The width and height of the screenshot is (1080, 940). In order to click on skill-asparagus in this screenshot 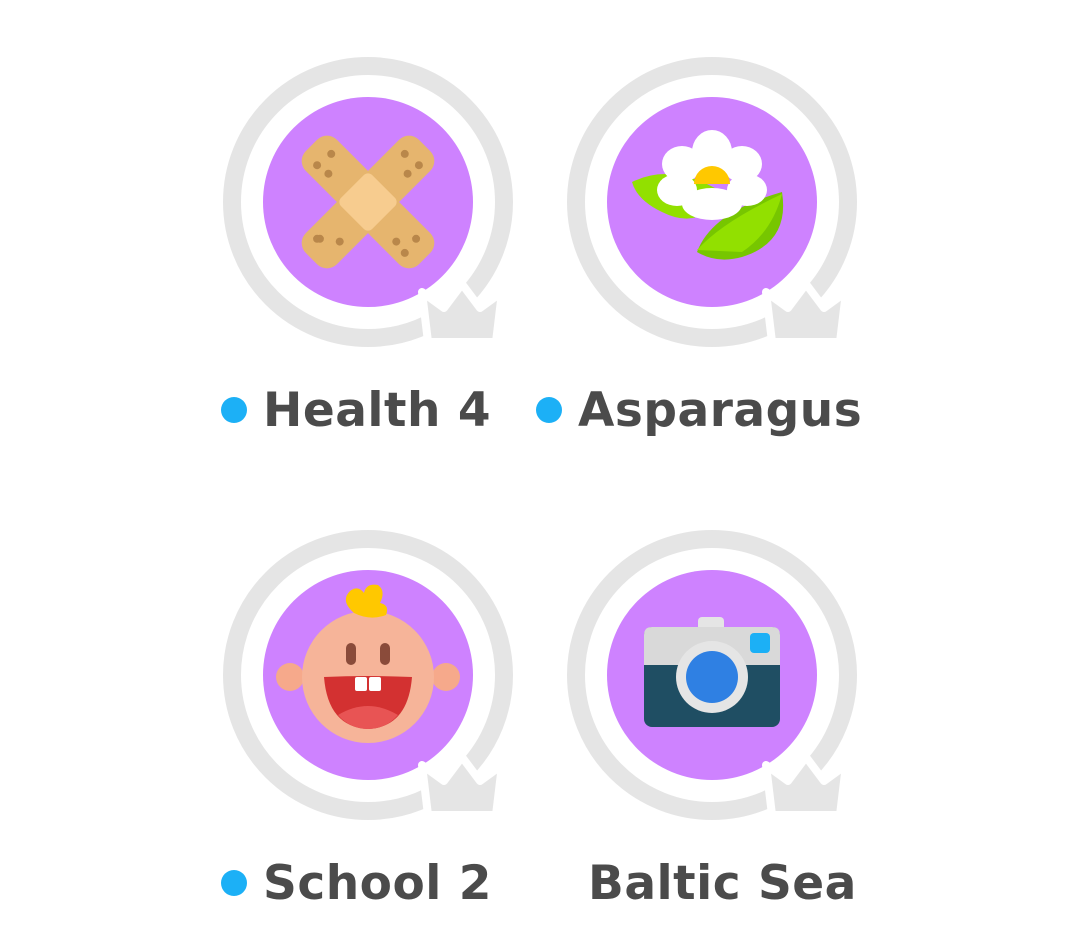, I will do `click(712, 202)`.